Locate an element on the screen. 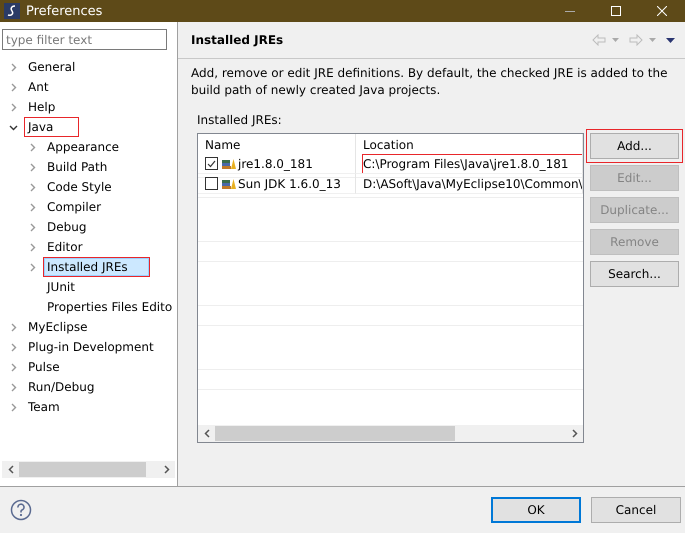  help-icon is located at coordinates (21, 510).